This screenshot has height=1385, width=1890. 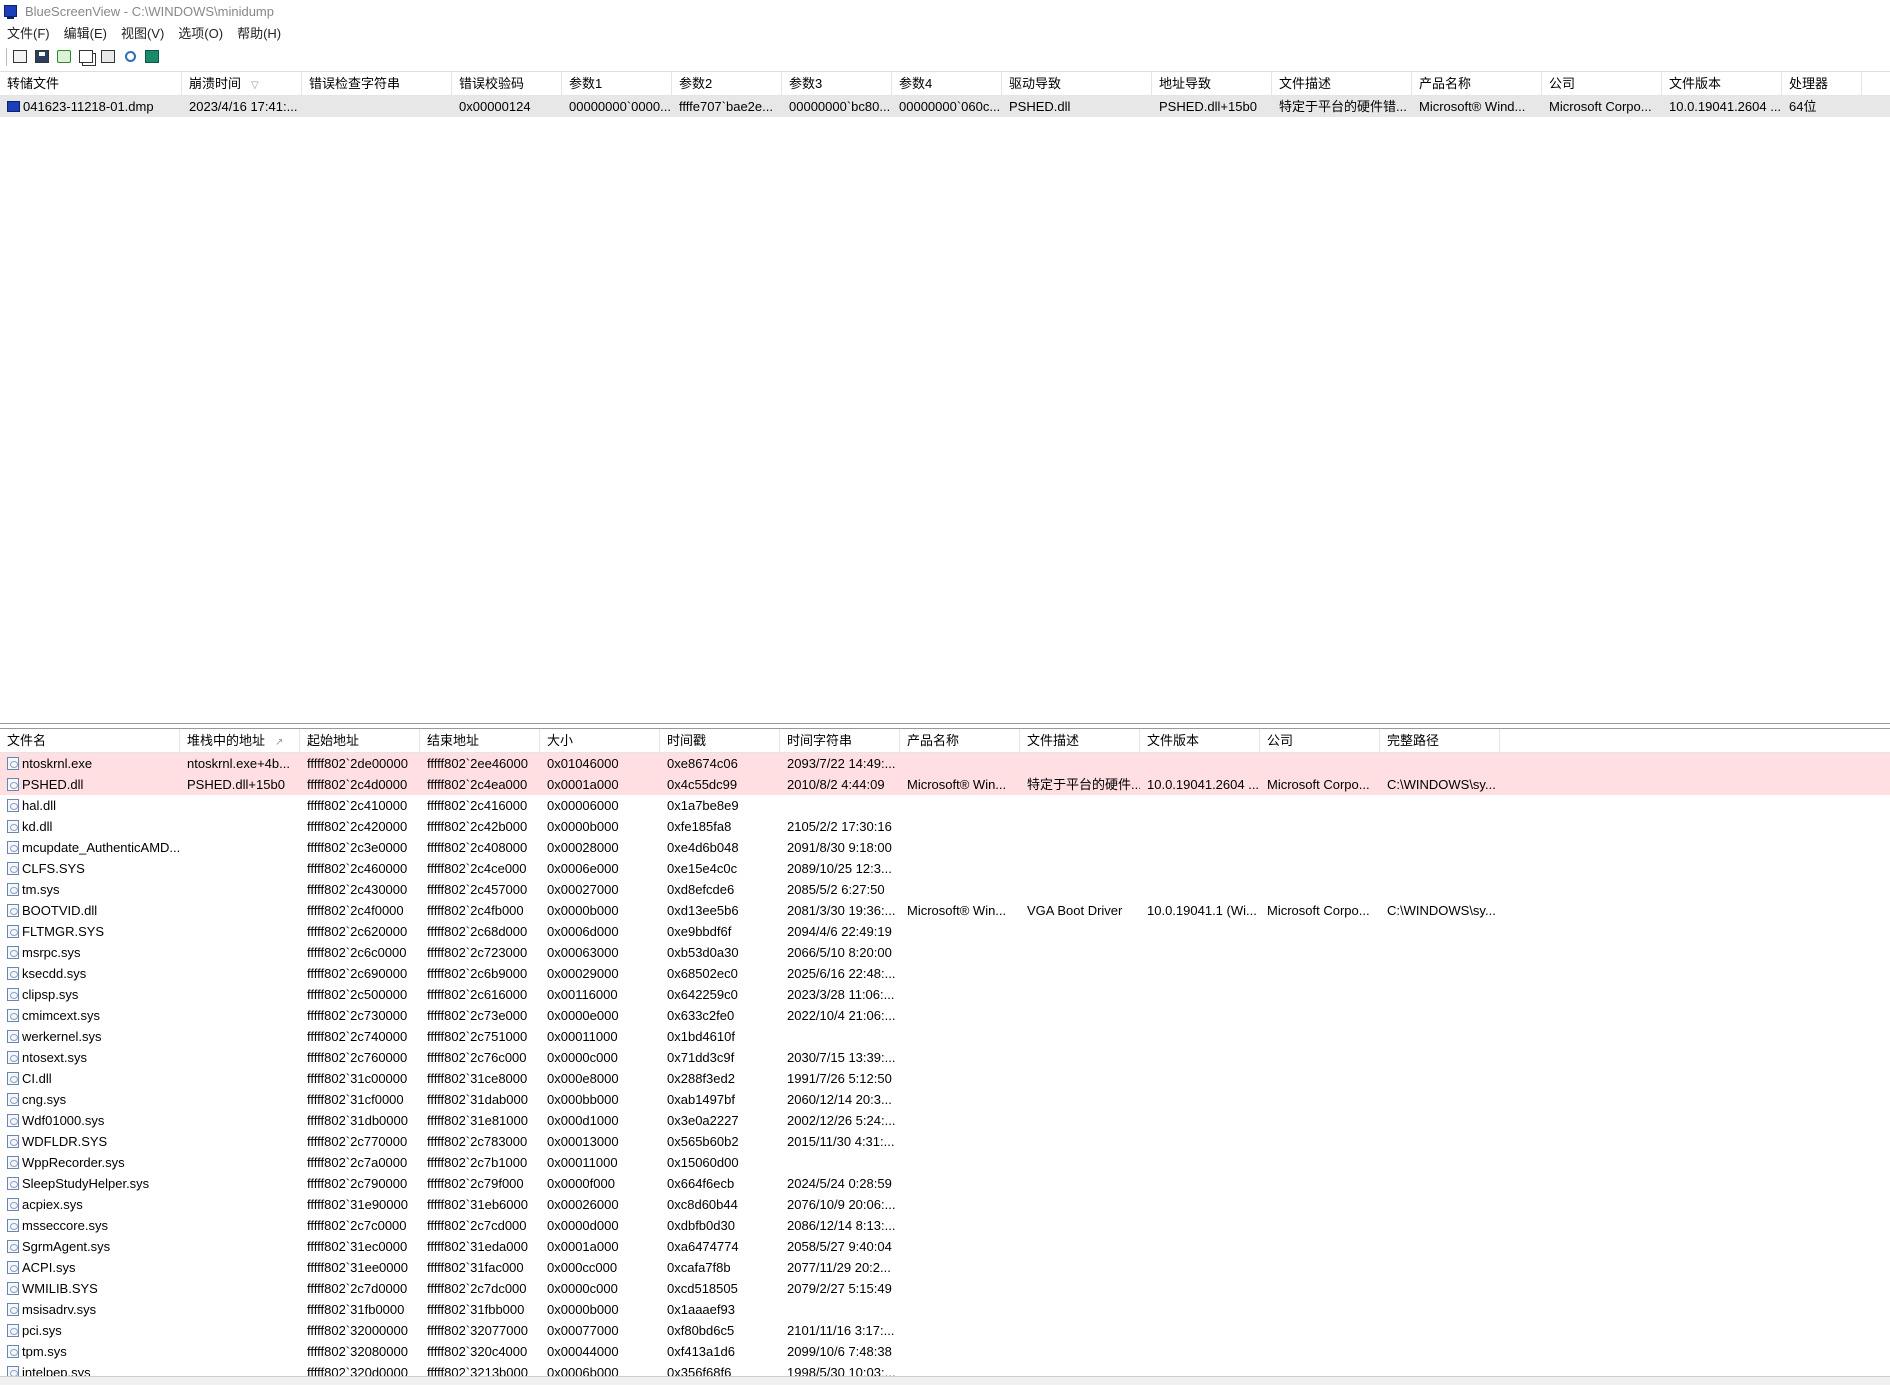 I want to click on save-button, so click(x=42, y=57).